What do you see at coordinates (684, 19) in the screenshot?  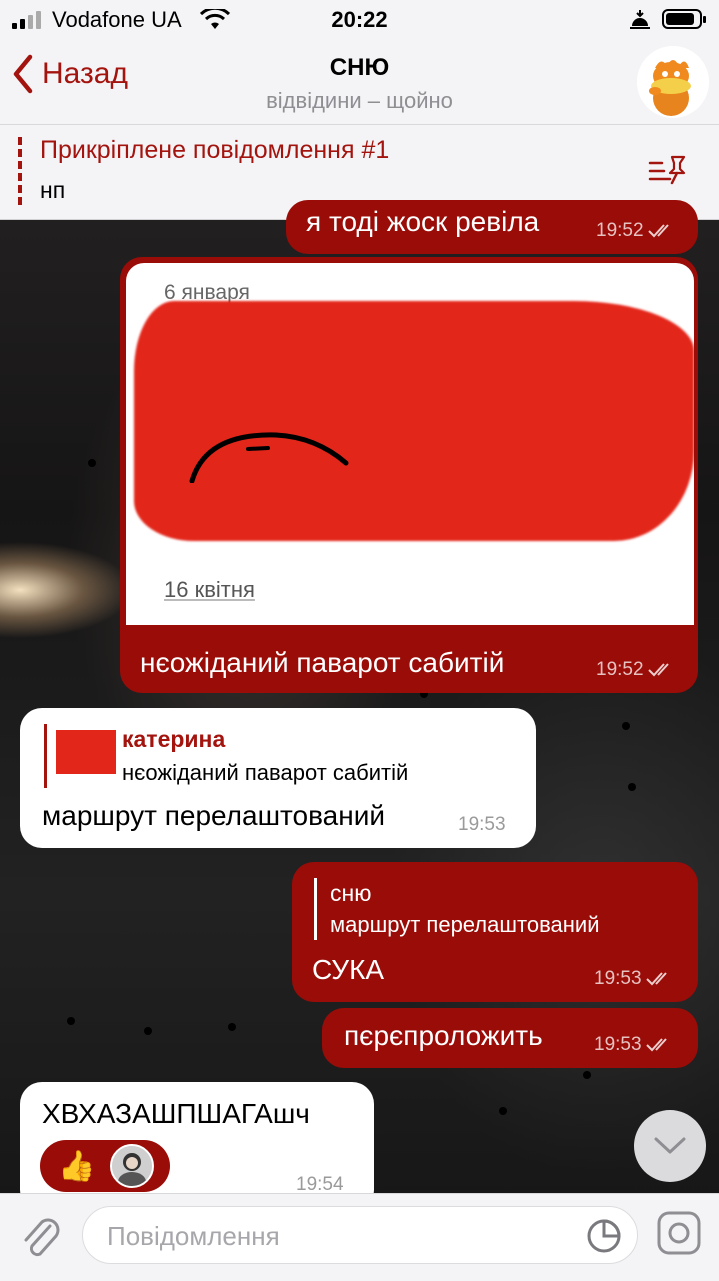 I see `battery-icon` at bounding box center [684, 19].